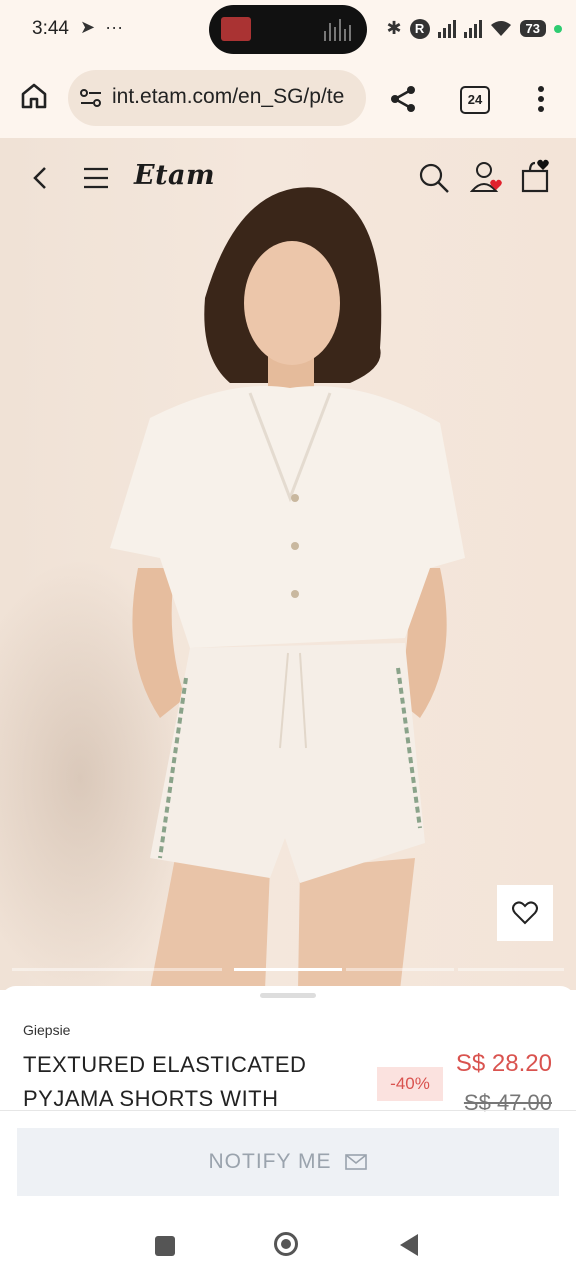  I want to click on wifi-icon, so click(500, 28).